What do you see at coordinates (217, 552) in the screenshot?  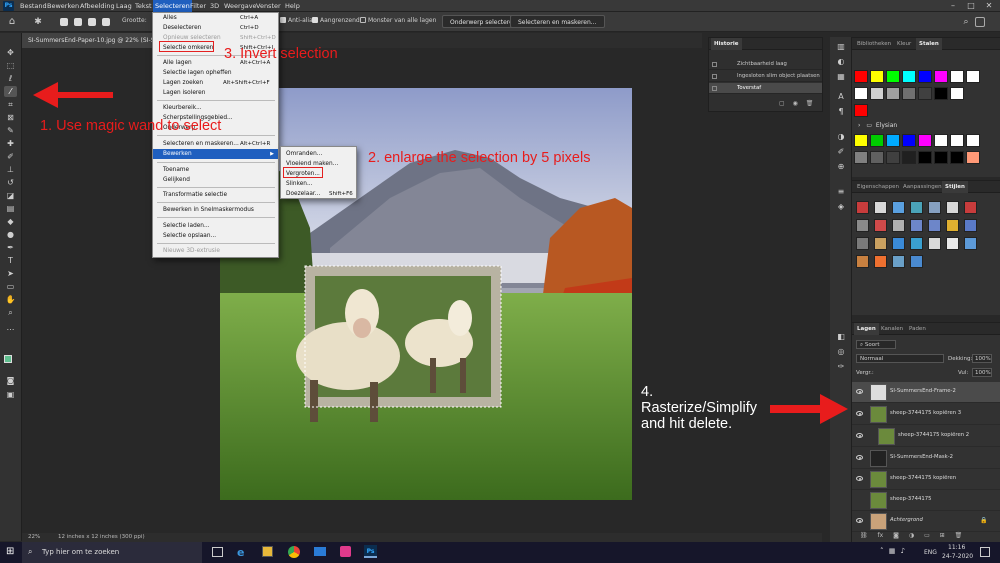 I see `task-view-icon` at bounding box center [217, 552].